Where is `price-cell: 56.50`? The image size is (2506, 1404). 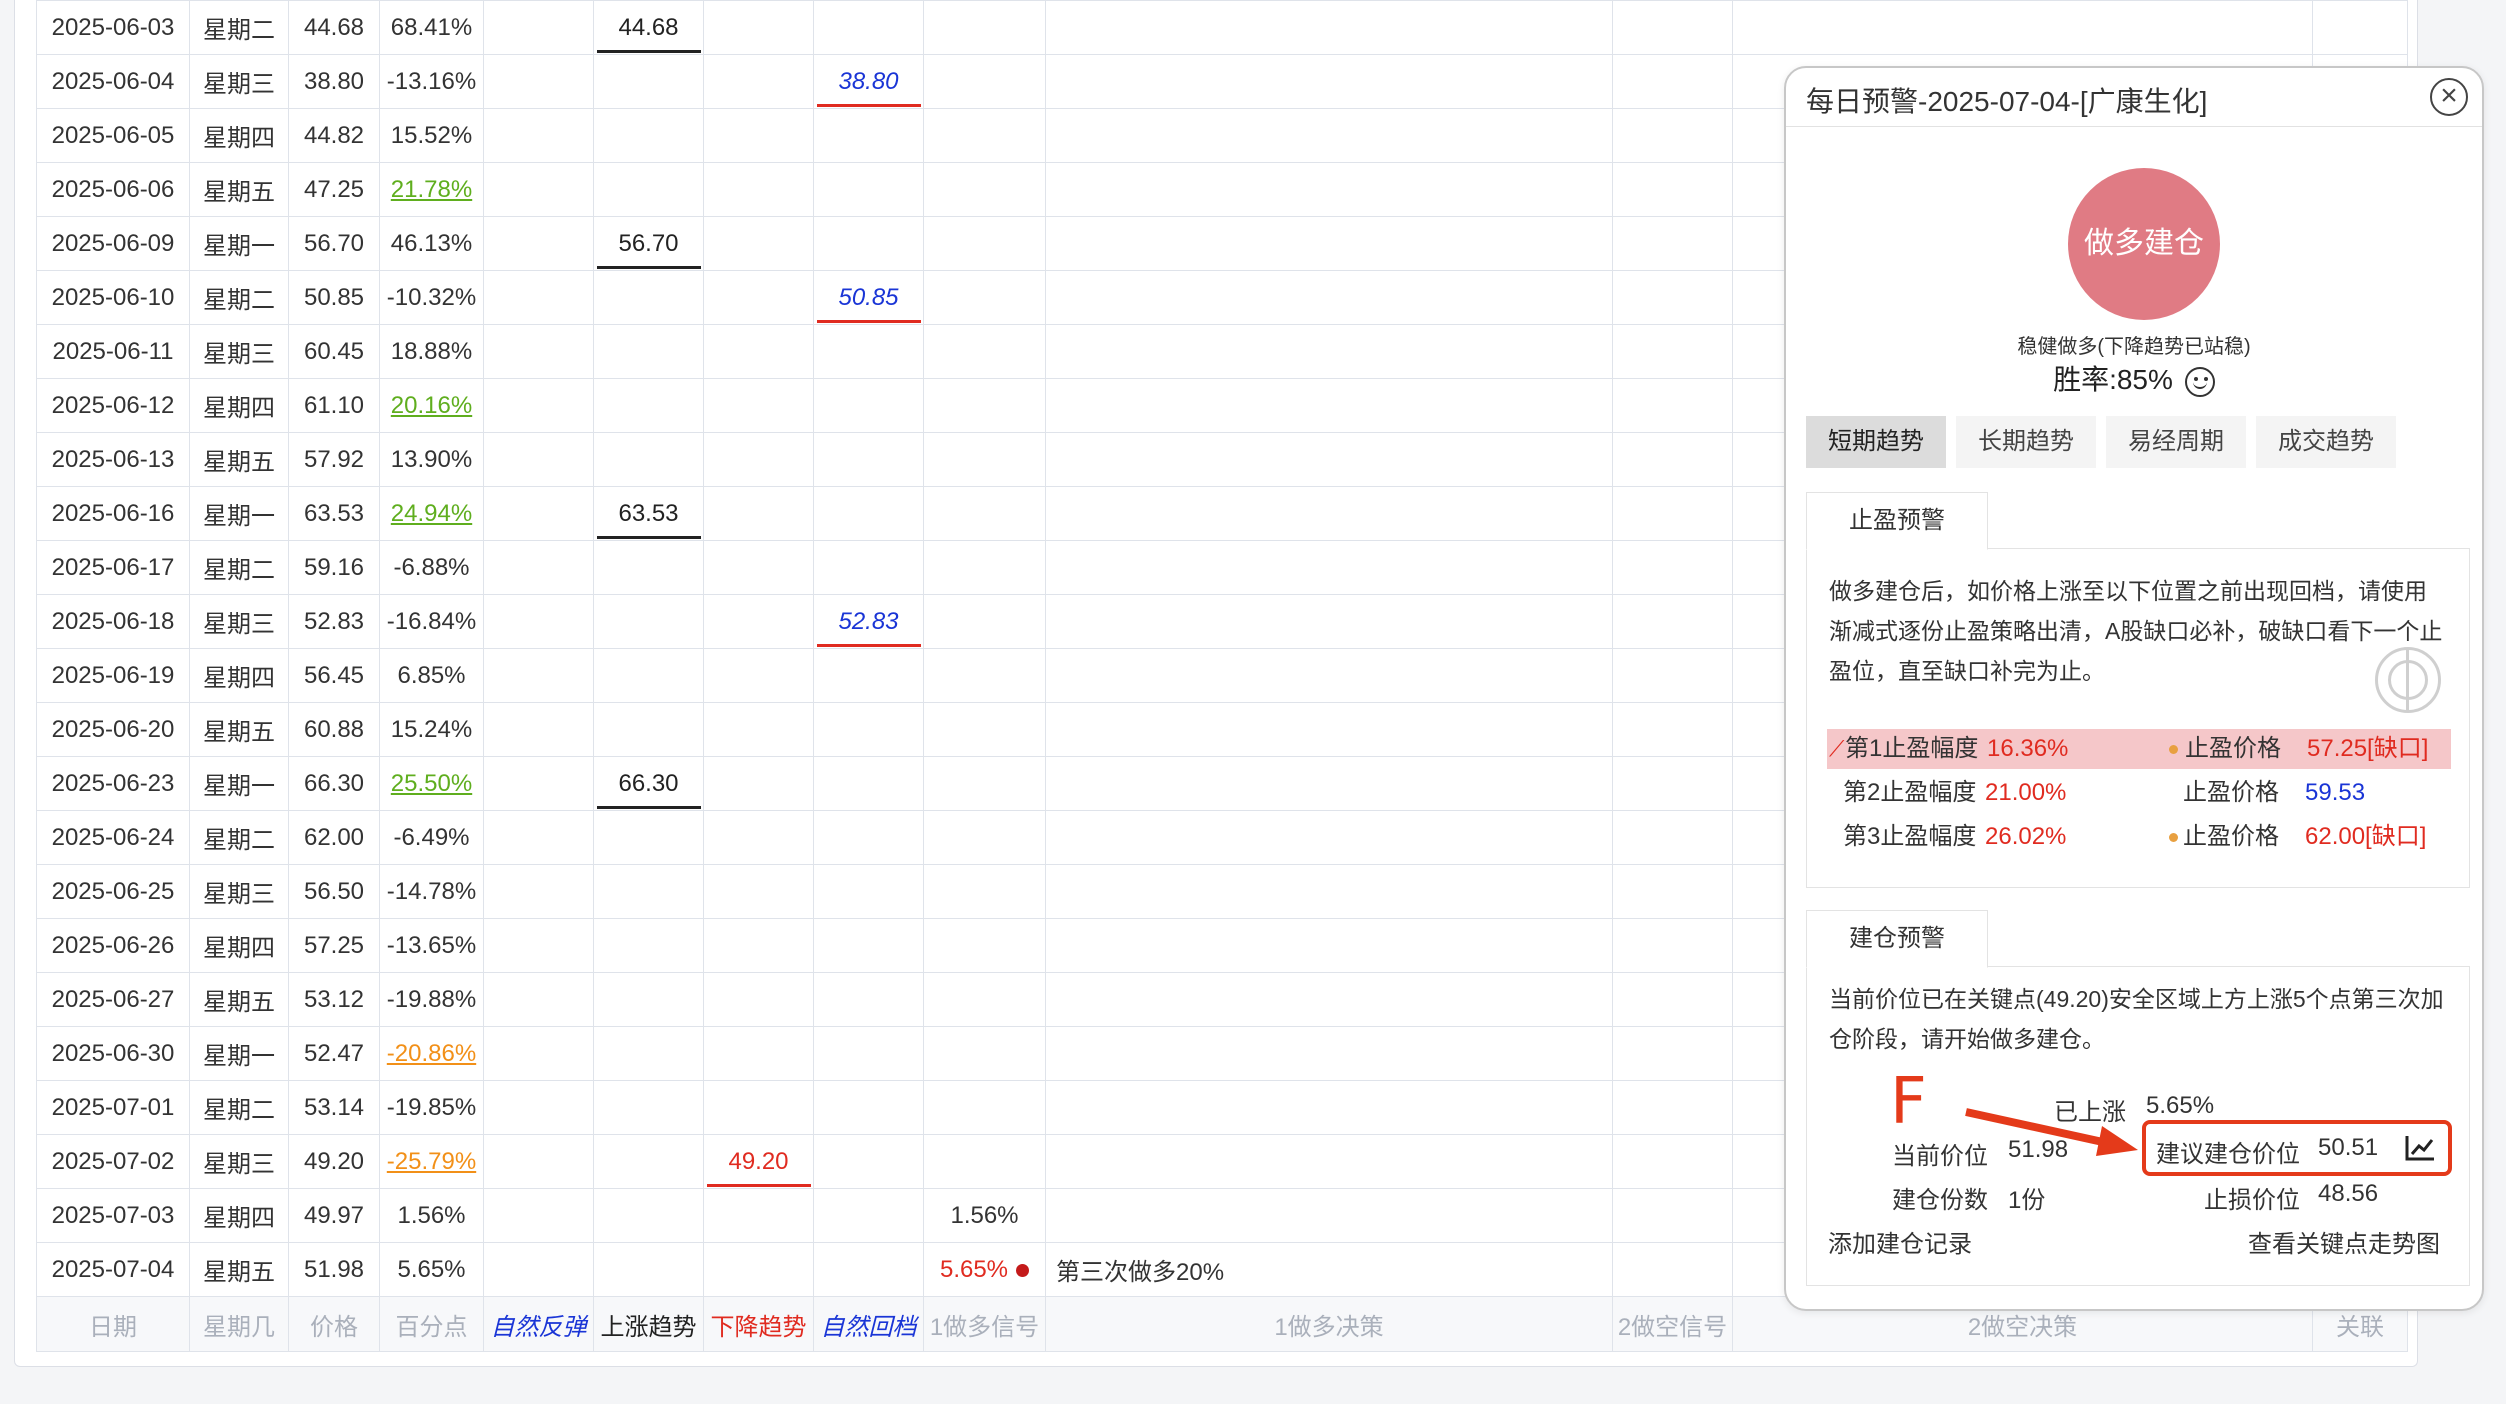
price-cell: 56.50 is located at coordinates (334, 891).